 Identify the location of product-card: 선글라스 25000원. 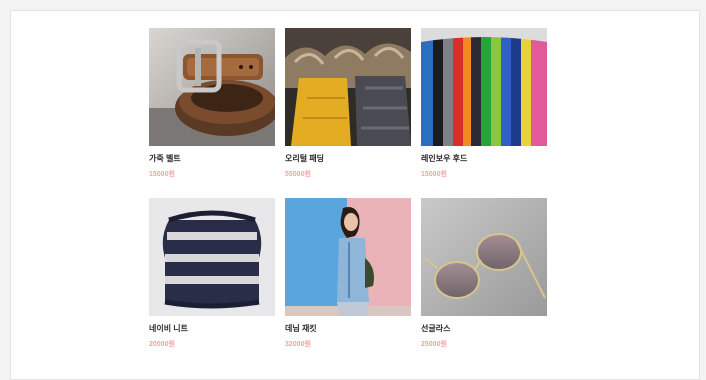
(484, 273).